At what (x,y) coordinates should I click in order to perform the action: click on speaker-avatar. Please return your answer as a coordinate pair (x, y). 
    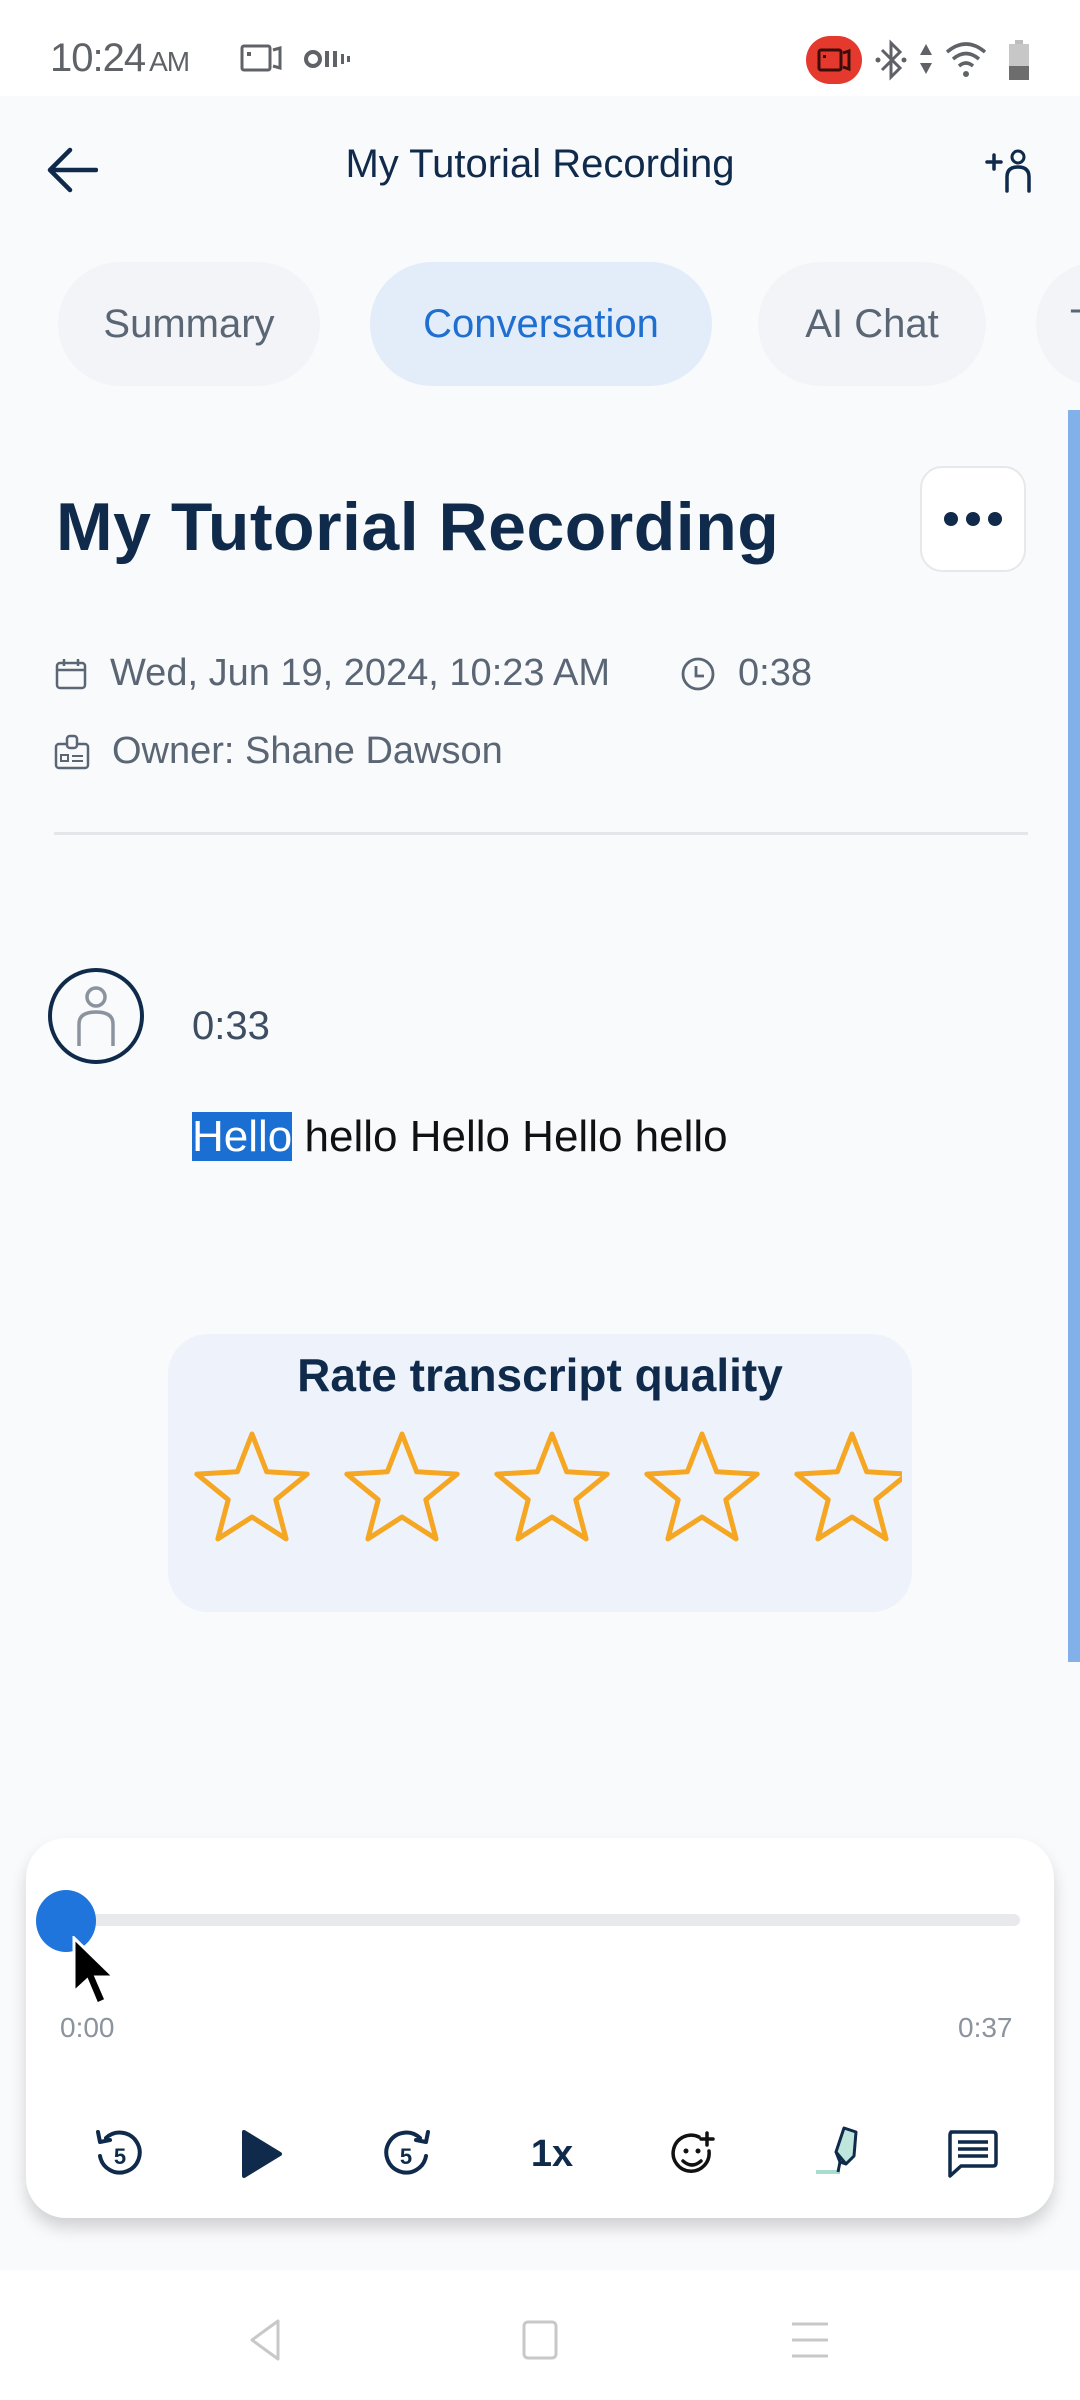
    Looking at the image, I should click on (96, 1016).